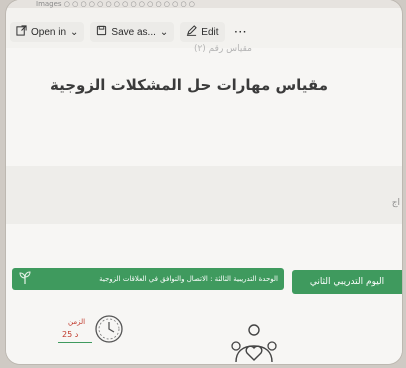 This screenshot has height=368, width=406. I want to click on plant-icon, so click(25, 279).